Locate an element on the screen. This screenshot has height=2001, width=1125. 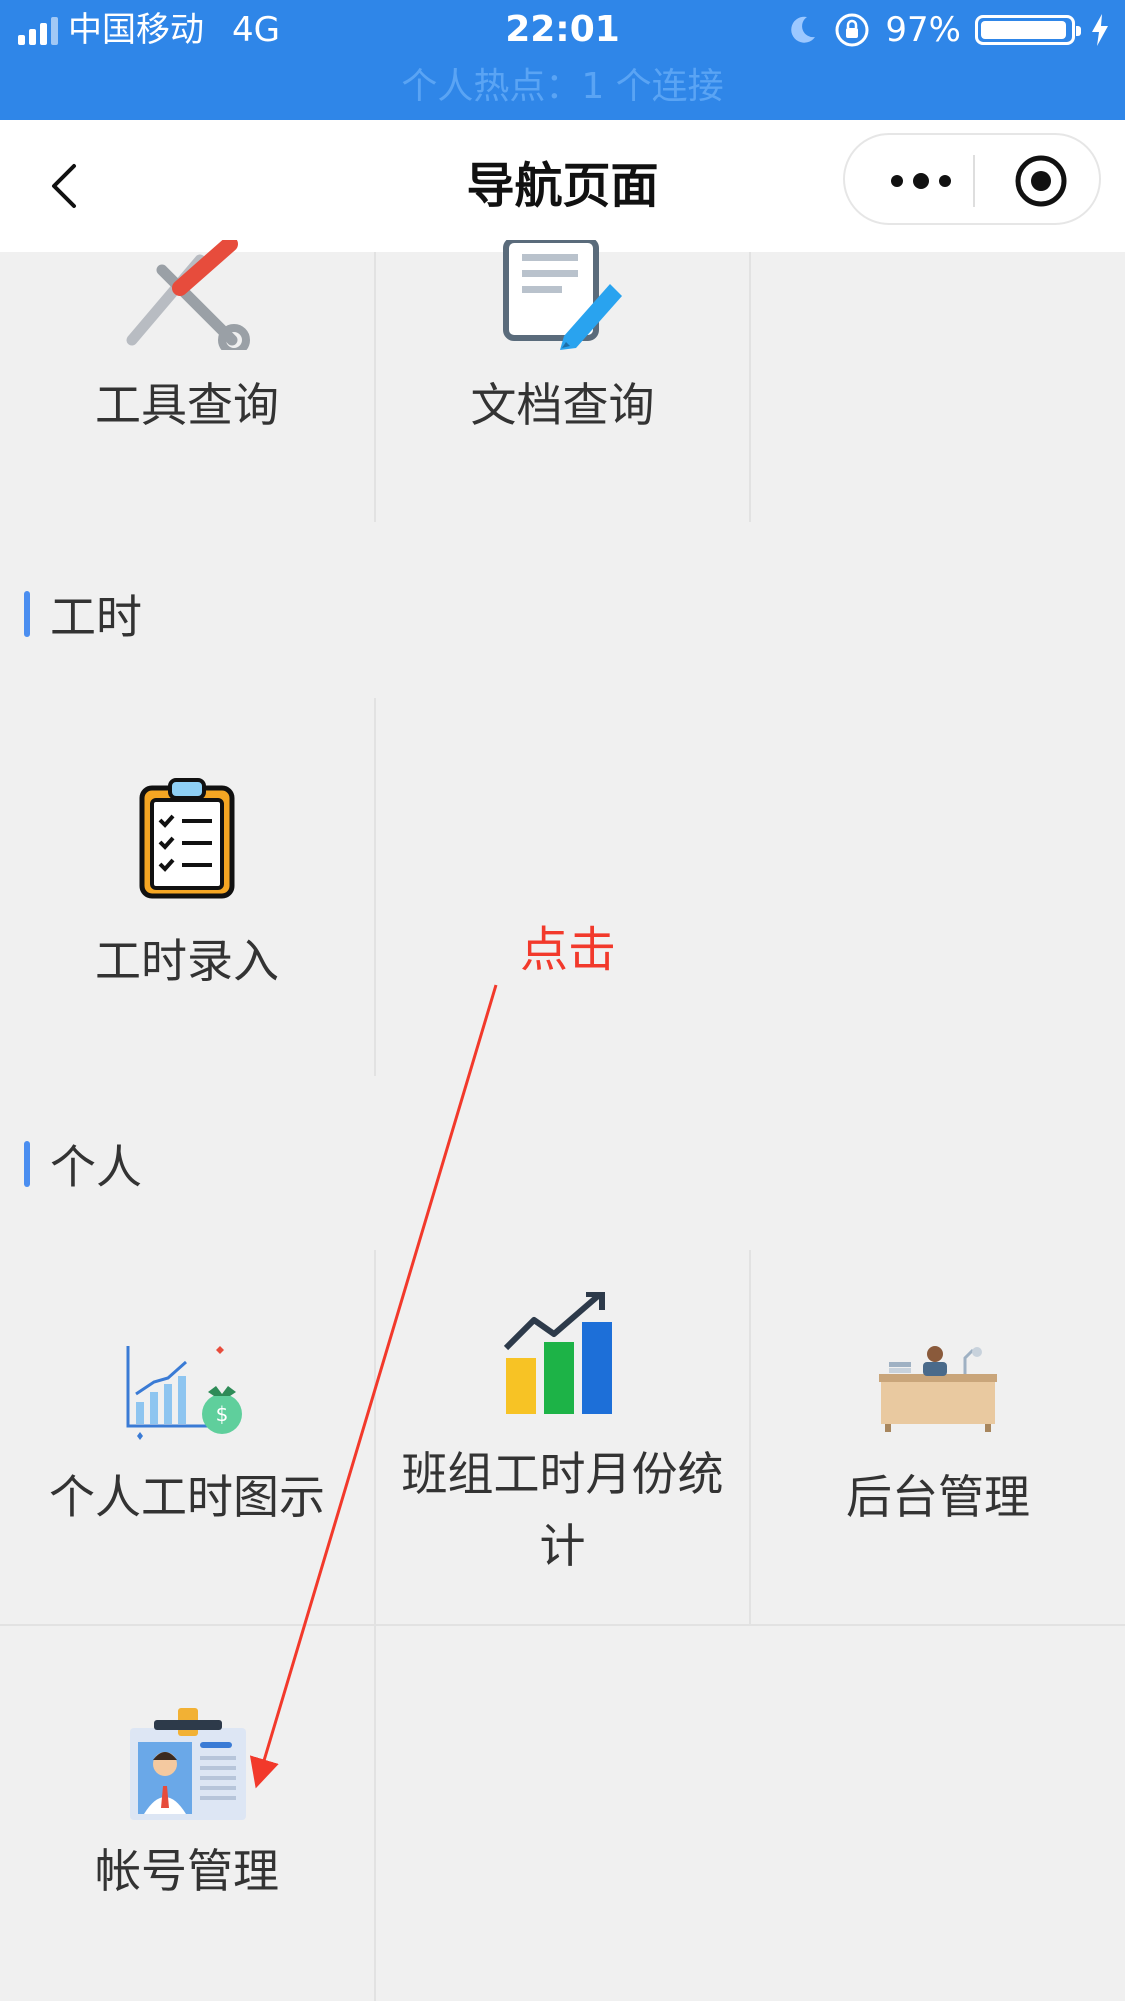
chart-money-icon: $ is located at coordinates (184, 1393).